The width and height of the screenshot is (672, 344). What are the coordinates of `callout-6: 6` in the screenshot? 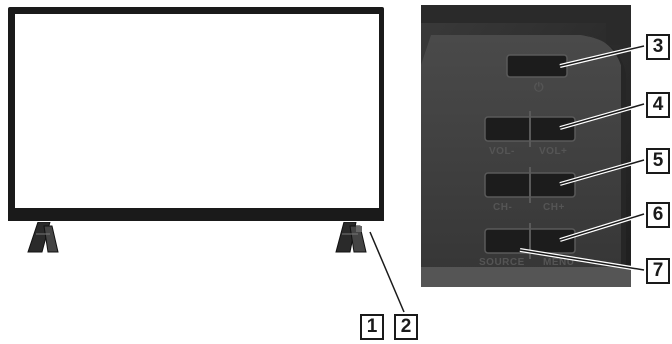 It's located at (658, 215).